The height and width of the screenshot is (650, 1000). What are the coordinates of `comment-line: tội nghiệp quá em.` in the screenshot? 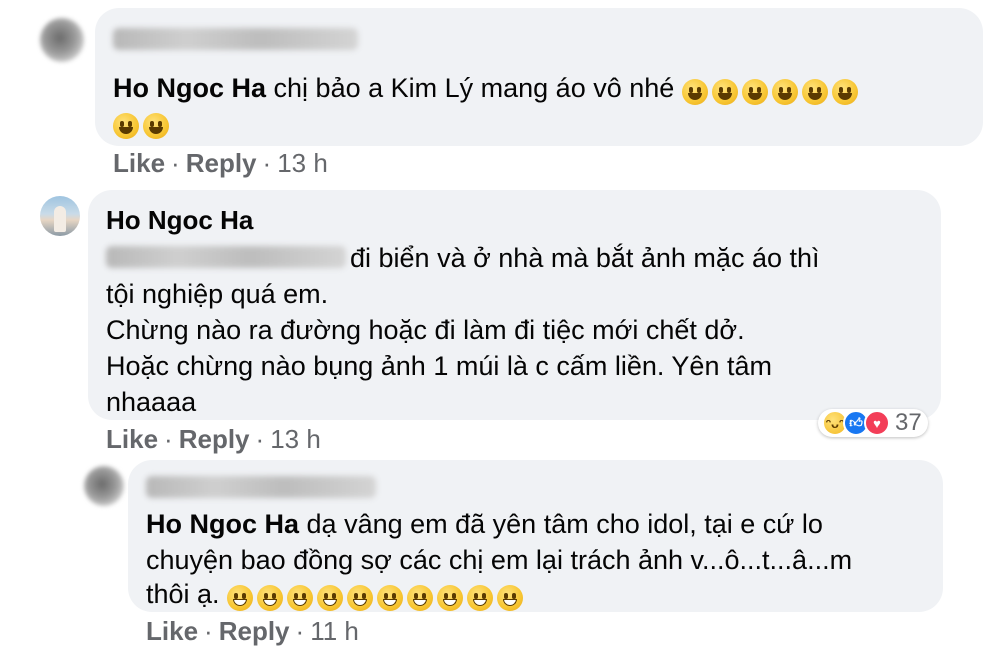 It's located at (217, 294).